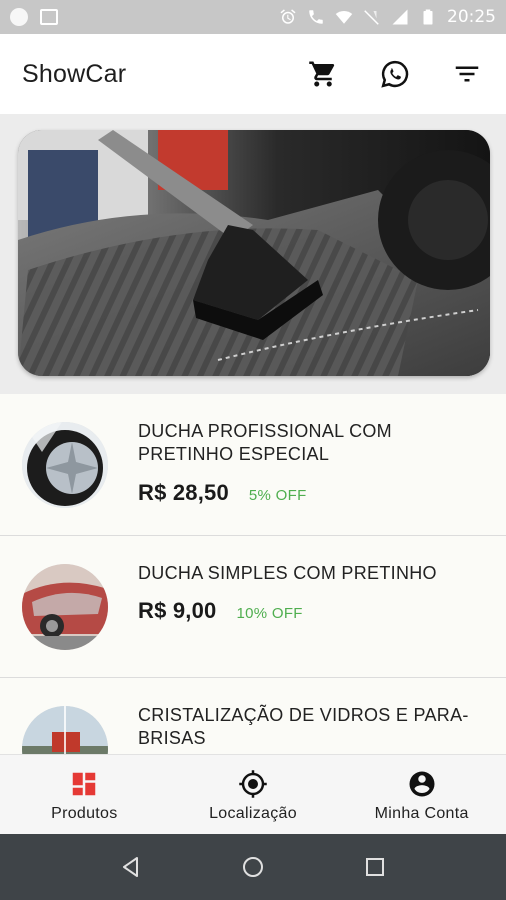 The height and width of the screenshot is (900, 506). Describe the element at coordinates (421, 813) in the screenshot. I see `nav-label: Minha Conta` at that location.